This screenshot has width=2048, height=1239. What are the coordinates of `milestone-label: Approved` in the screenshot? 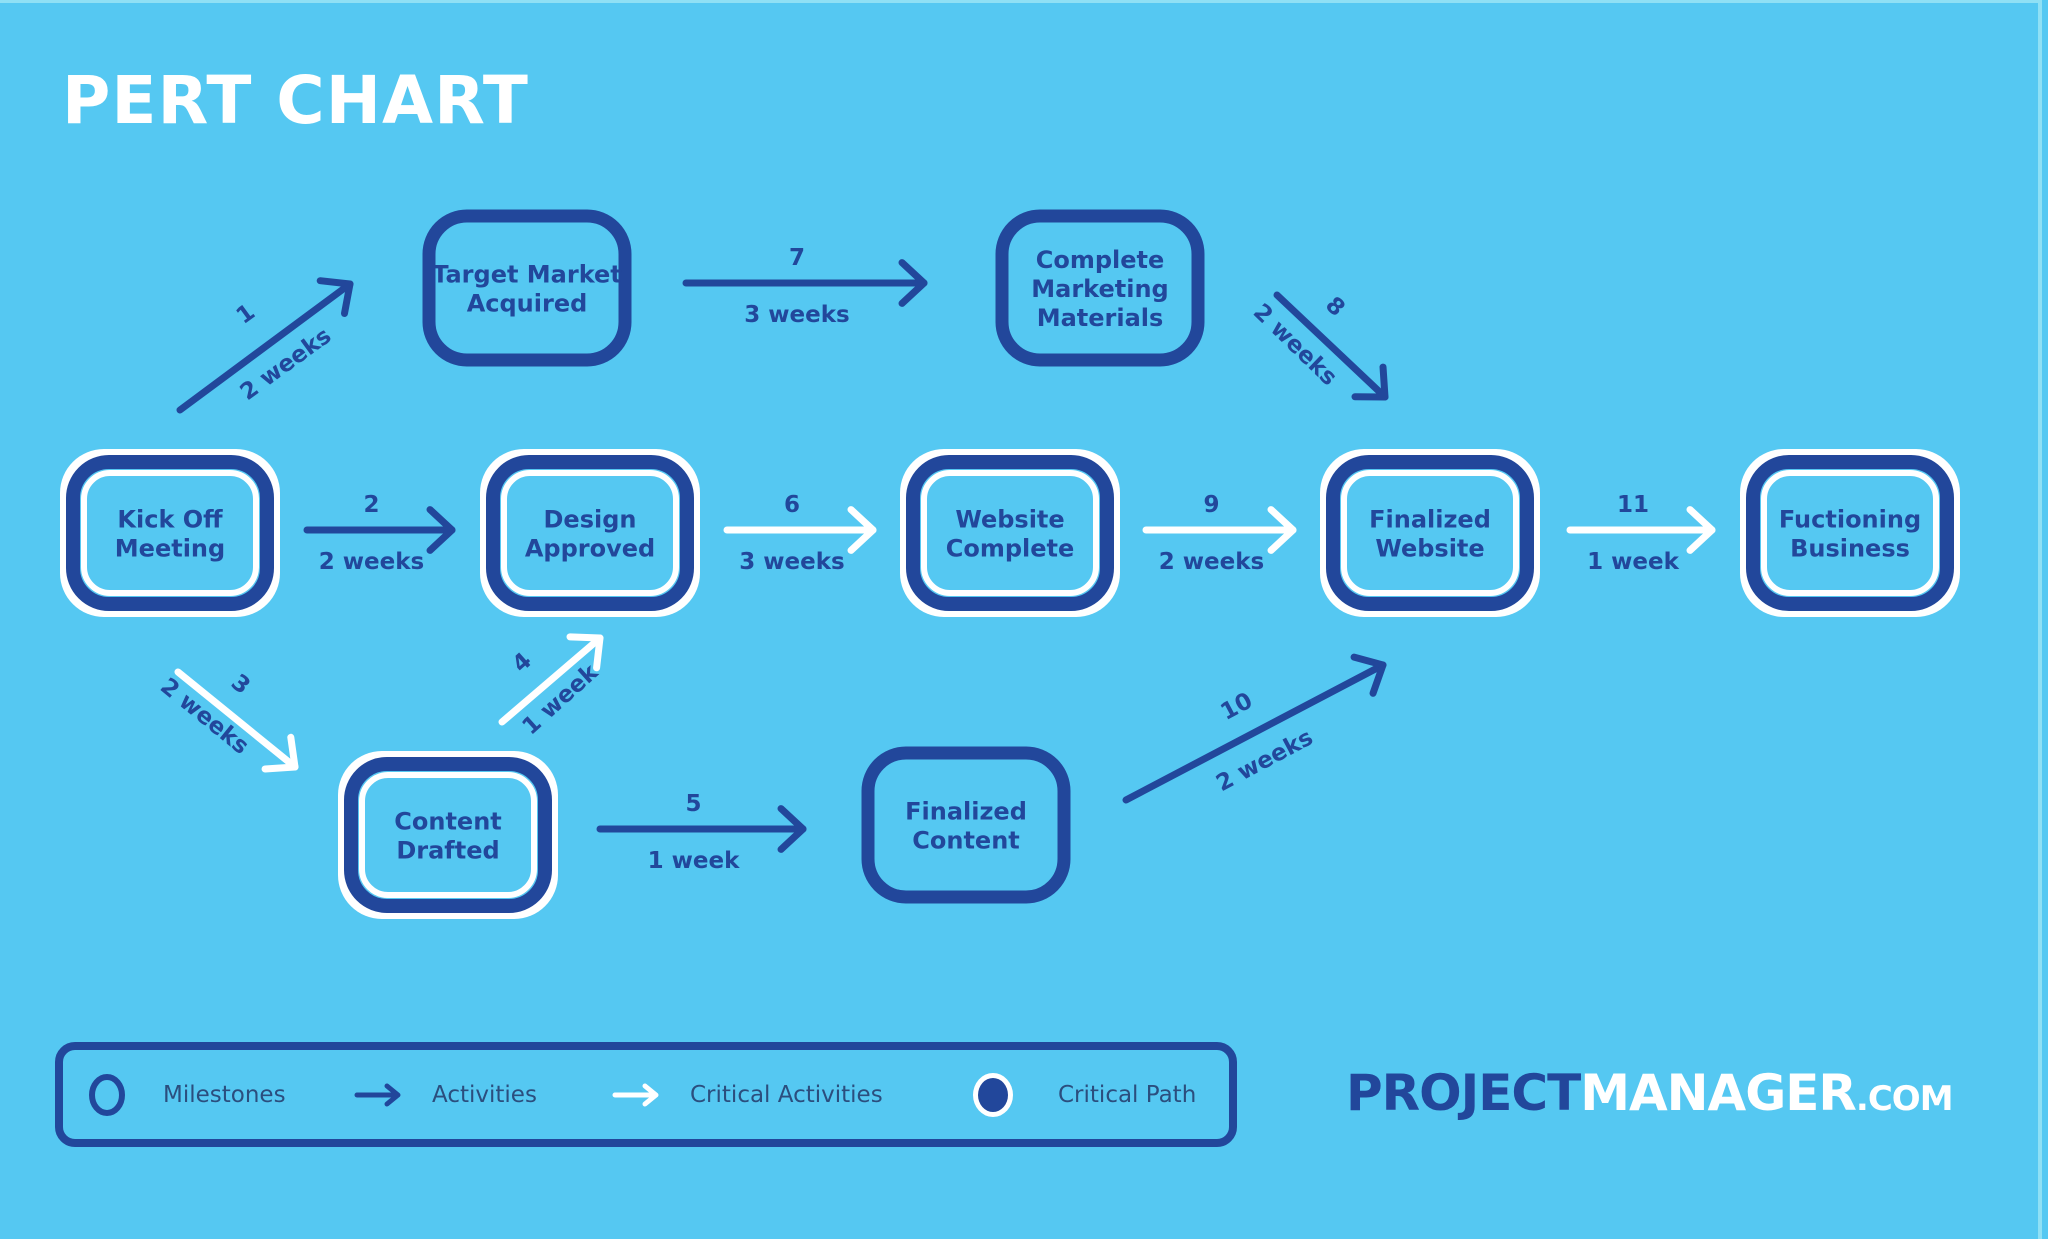 It's located at (590, 549).